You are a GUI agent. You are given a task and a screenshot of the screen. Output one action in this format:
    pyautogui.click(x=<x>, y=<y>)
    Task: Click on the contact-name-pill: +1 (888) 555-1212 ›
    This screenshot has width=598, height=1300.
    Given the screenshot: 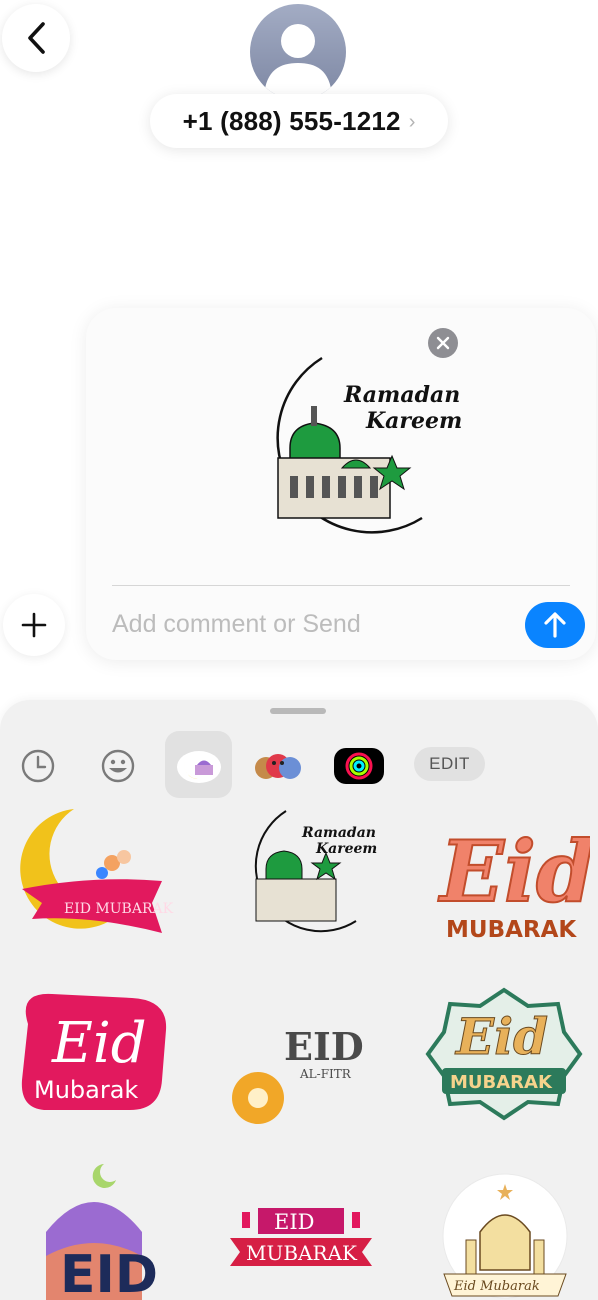 What is the action you would take?
    pyautogui.click(x=299, y=121)
    